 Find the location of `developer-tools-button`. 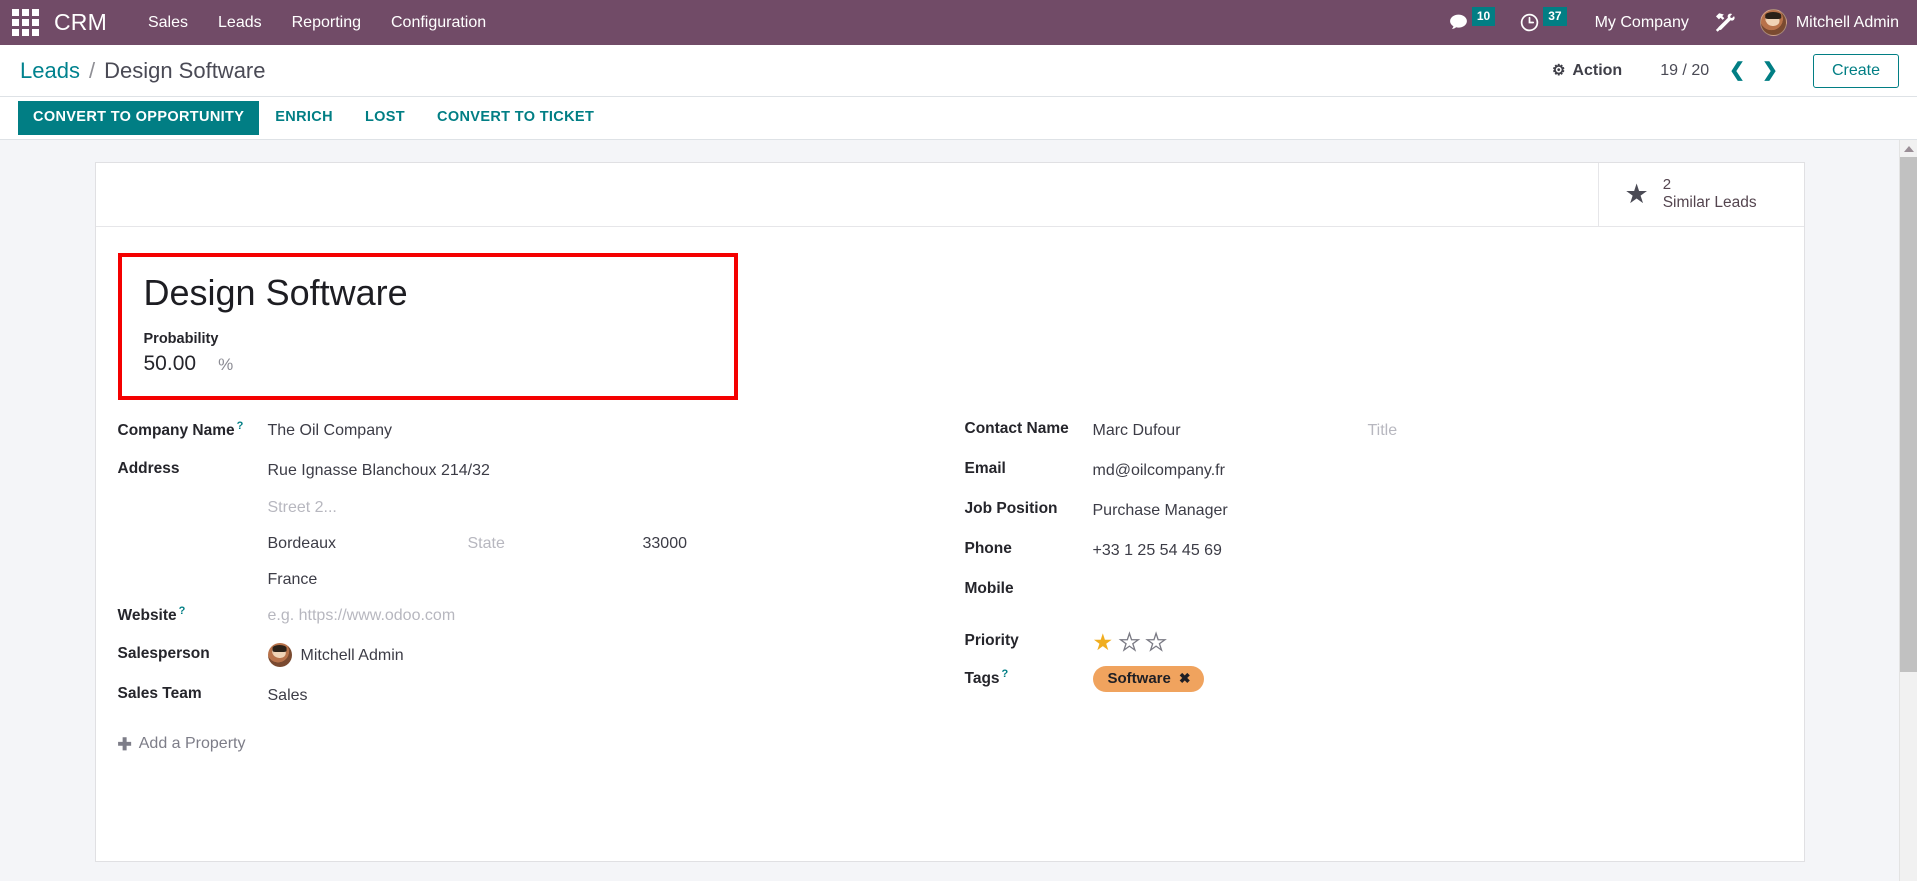

developer-tools-button is located at coordinates (1726, 22).